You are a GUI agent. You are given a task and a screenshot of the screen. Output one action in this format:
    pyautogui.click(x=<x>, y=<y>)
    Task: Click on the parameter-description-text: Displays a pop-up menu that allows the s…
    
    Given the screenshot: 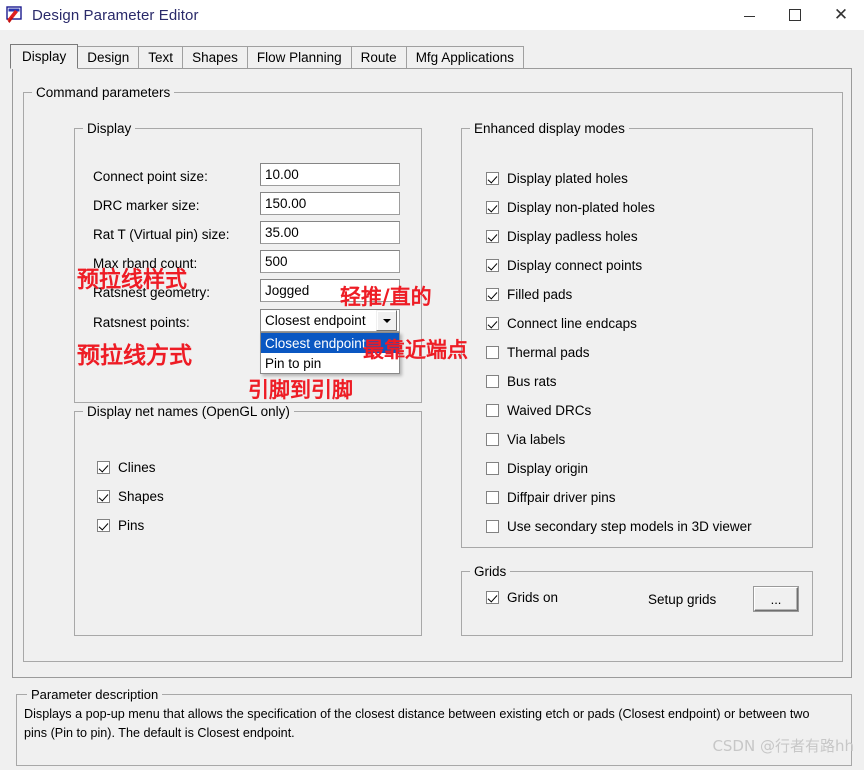 What is the action you would take?
    pyautogui.click(x=417, y=723)
    